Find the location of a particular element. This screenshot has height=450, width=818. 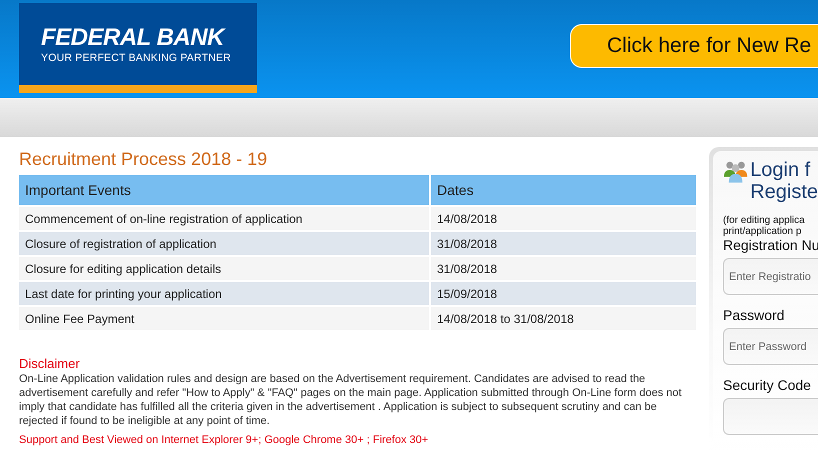

disclaimer-text: On-Line Application validation rules and design are based on the Advertisement requirement. Candidates are advised to read the advertisement carefully and refer "How to Apply" & "FAQ" pages on the main page. Application submitted through On-Line form does not imply that candidate has fulfilled all the criteria given in the advertisement . Application is subject to subsequent scrutiny and can be rejected if found to be ineligible at any point of time. is located at coordinates (351, 400).